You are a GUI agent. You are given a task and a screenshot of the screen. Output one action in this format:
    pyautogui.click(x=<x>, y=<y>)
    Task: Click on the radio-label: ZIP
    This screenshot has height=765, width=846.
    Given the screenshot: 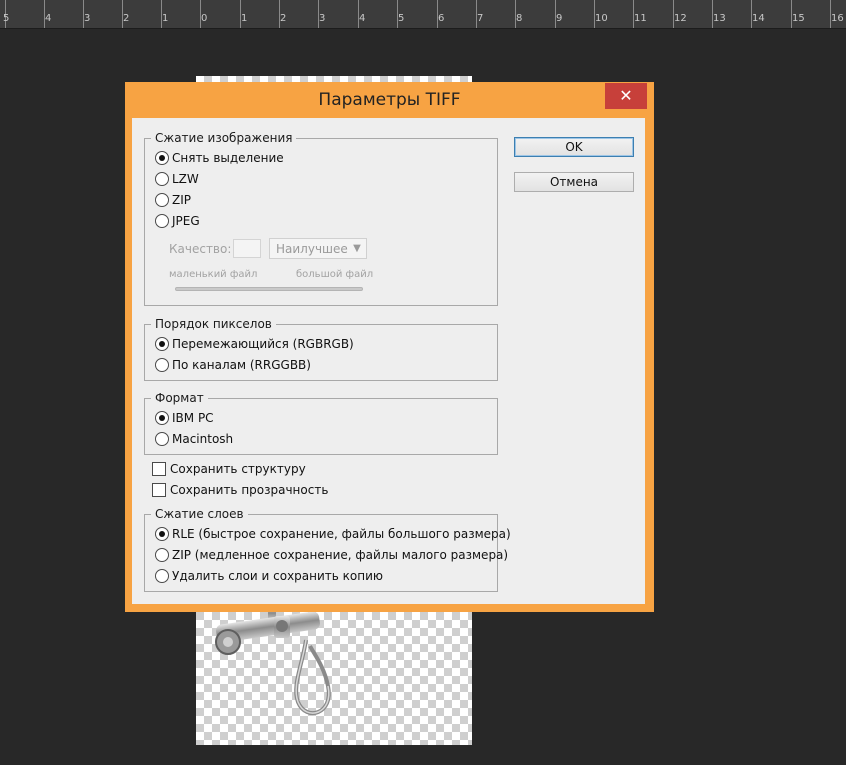 What is the action you would take?
    pyautogui.click(x=181, y=200)
    